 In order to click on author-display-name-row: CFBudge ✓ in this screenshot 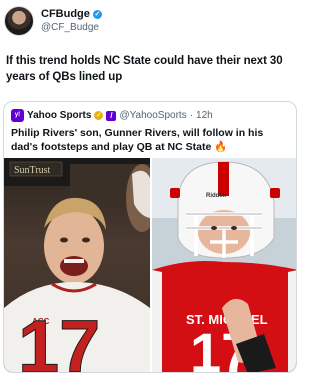, I will do `click(71, 14)`.